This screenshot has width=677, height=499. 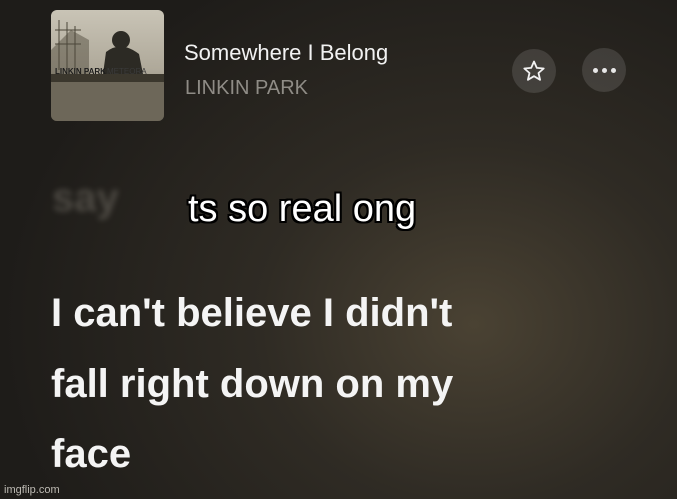 I want to click on more-icon, so click(x=604, y=70).